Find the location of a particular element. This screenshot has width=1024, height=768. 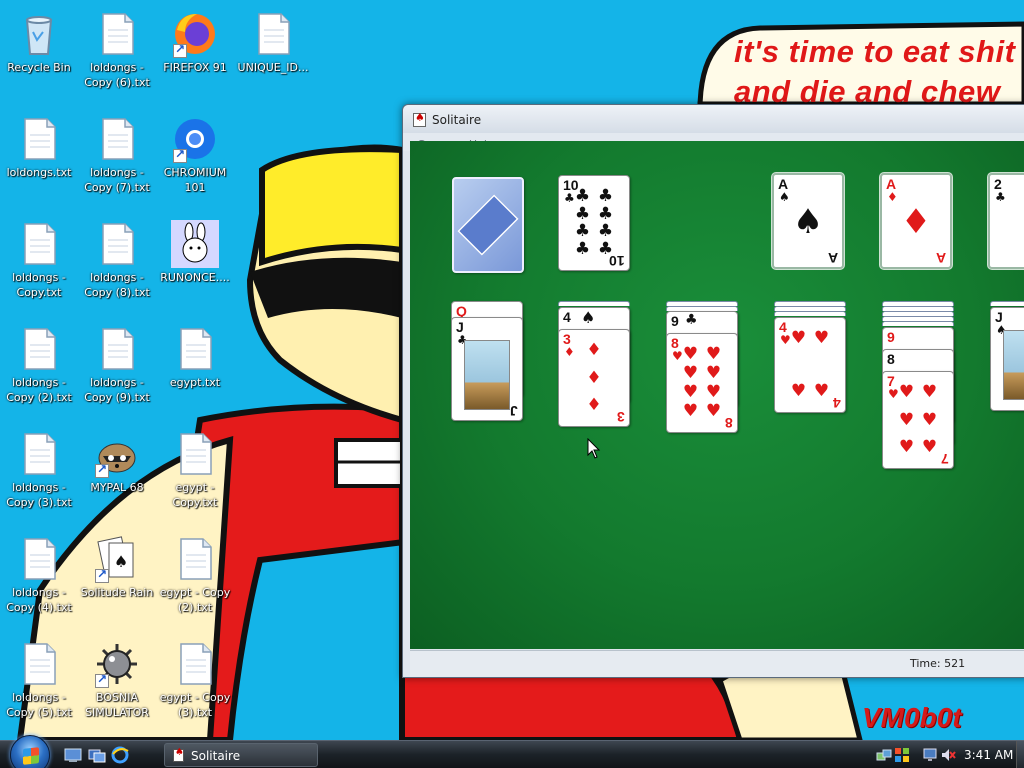

card-pips: ♥ ♥ ♥ ♥ ♥ ♥ is located at coordinates (918, 419).